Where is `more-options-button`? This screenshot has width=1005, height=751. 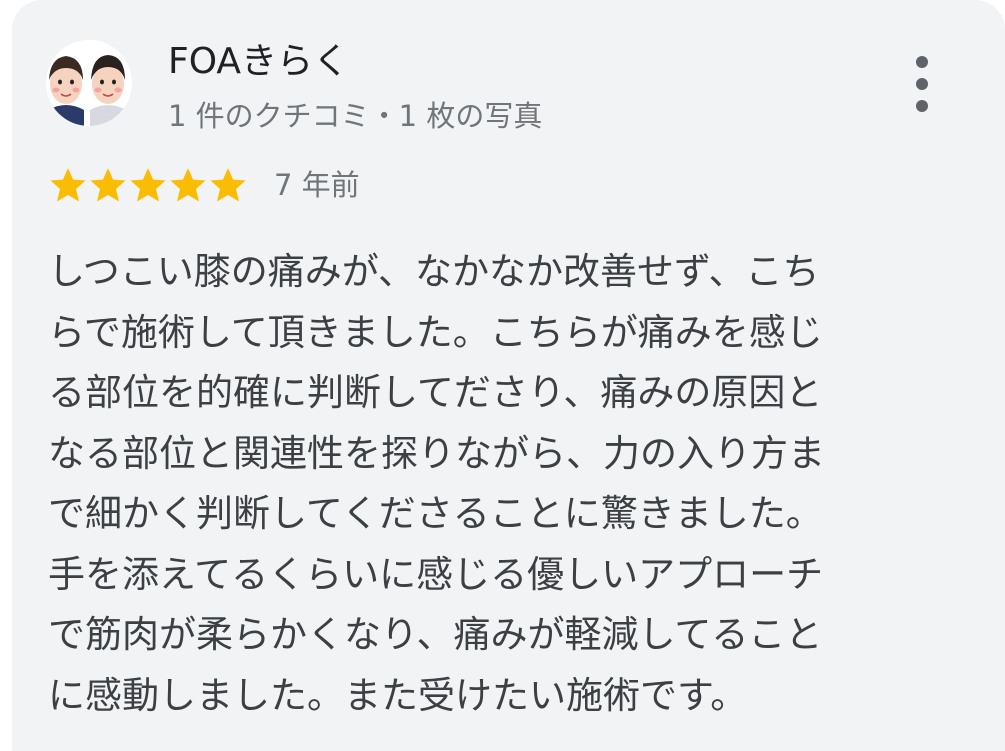
more-options-button is located at coordinates (922, 84).